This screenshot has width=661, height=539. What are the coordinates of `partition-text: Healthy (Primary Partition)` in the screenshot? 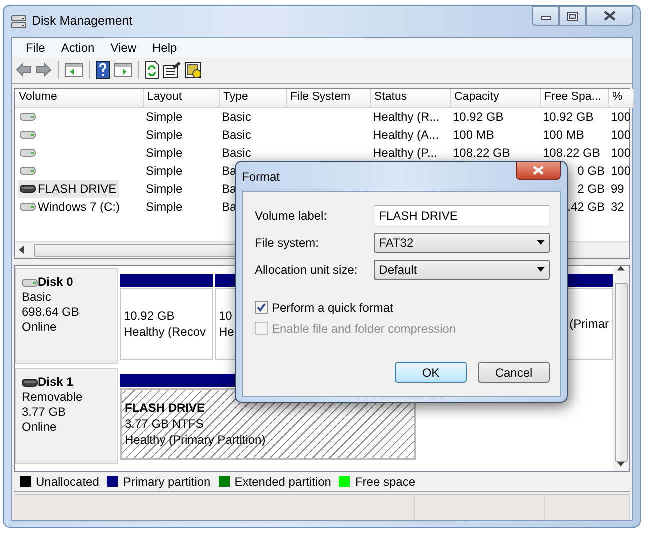 It's located at (195, 440).